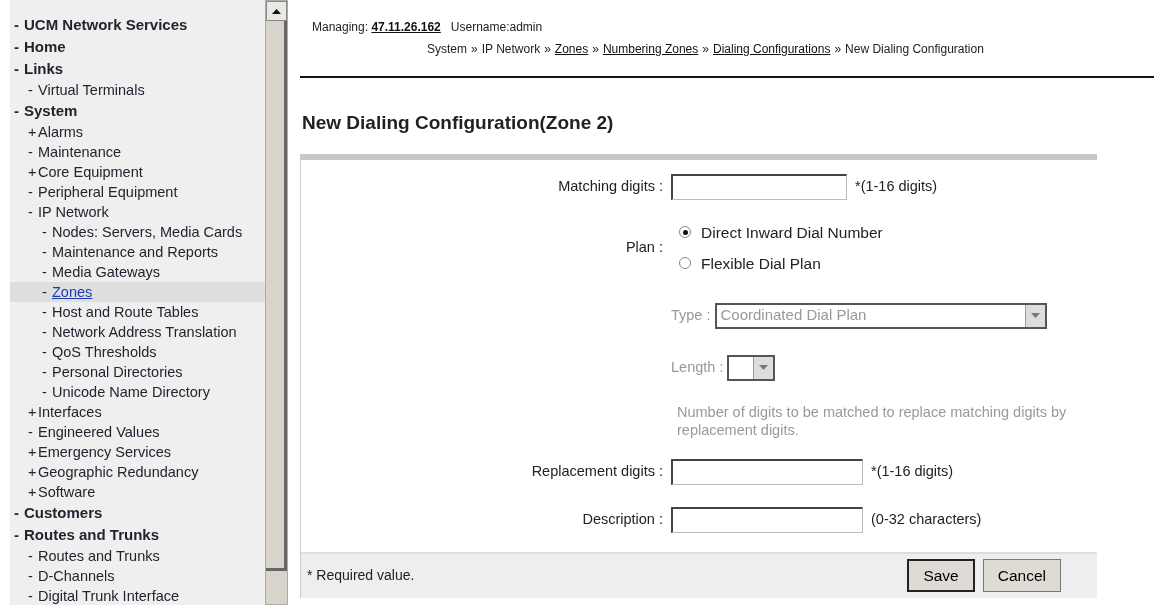 The image size is (1154, 605). I want to click on scroll-up-button, so click(276, 11).